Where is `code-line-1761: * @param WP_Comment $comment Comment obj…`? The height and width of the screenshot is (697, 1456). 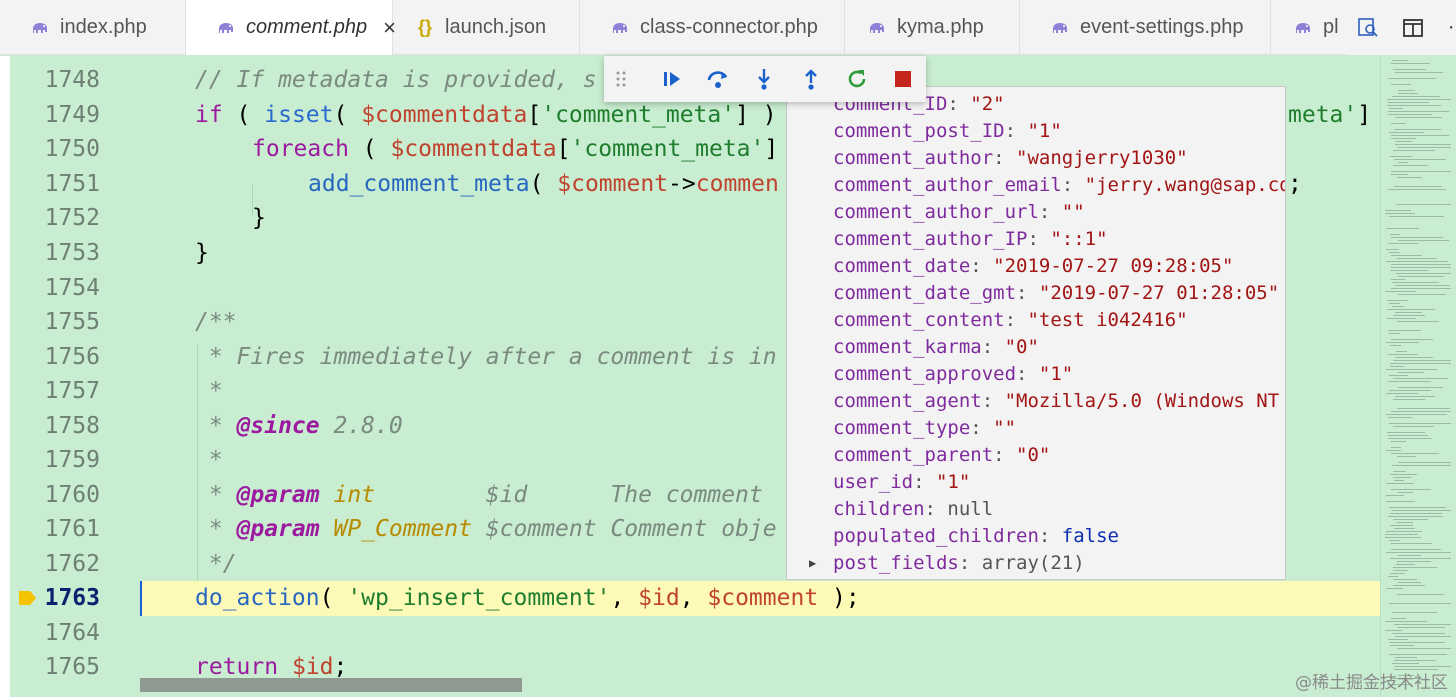 code-line-1761: * @param WP_Comment $comment Comment obj… is located at coordinates (486, 529).